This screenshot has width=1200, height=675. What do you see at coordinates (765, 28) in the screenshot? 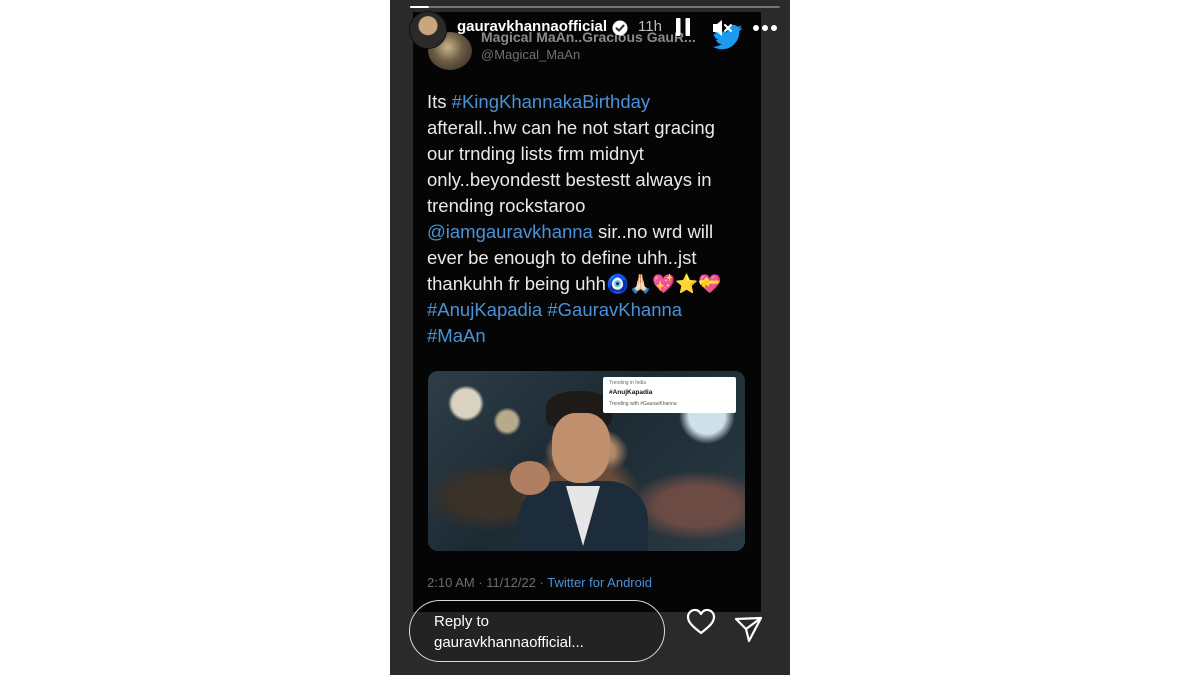
I see `more-icon` at bounding box center [765, 28].